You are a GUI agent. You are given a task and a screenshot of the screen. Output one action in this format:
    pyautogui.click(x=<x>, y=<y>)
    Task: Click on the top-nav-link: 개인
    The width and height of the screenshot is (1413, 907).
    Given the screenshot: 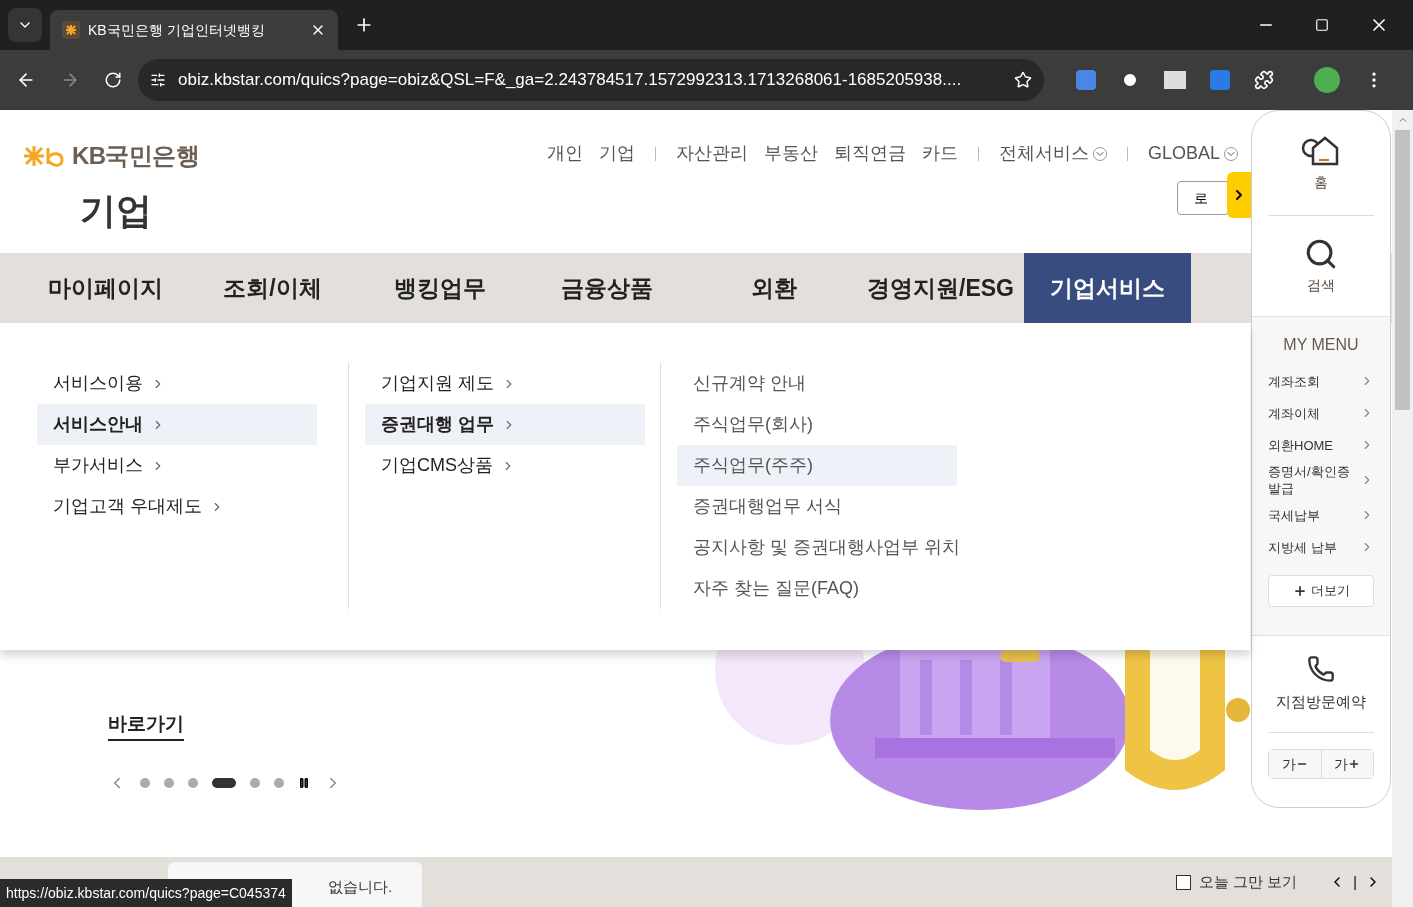 What is the action you would take?
    pyautogui.click(x=564, y=153)
    